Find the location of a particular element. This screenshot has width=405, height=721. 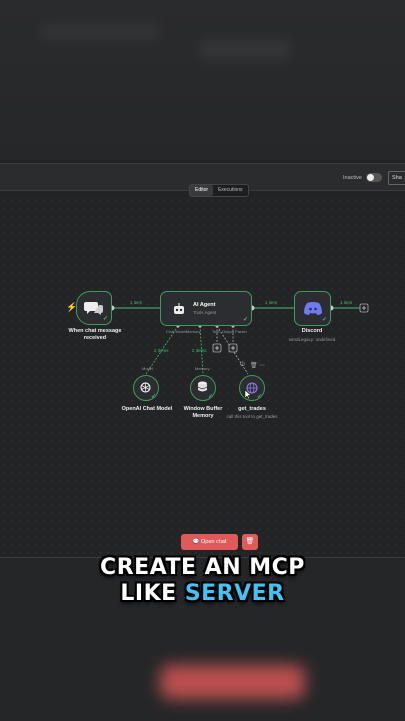

trigger-title: When chat message received is located at coordinates (95, 335).